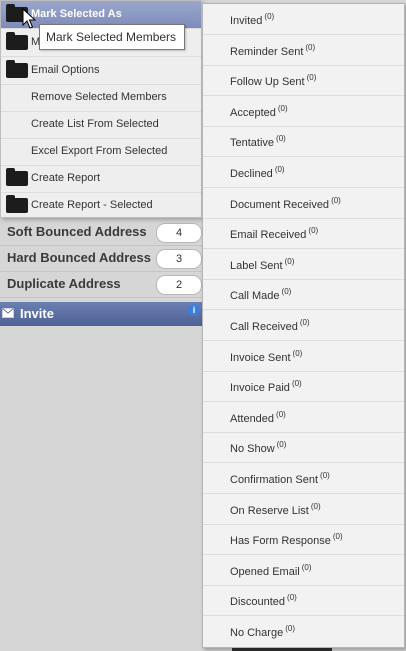 This screenshot has height=651, width=406. What do you see at coordinates (303, 356) in the screenshot?
I see `status-item-invoice-sent: Invoice Sent (0)` at bounding box center [303, 356].